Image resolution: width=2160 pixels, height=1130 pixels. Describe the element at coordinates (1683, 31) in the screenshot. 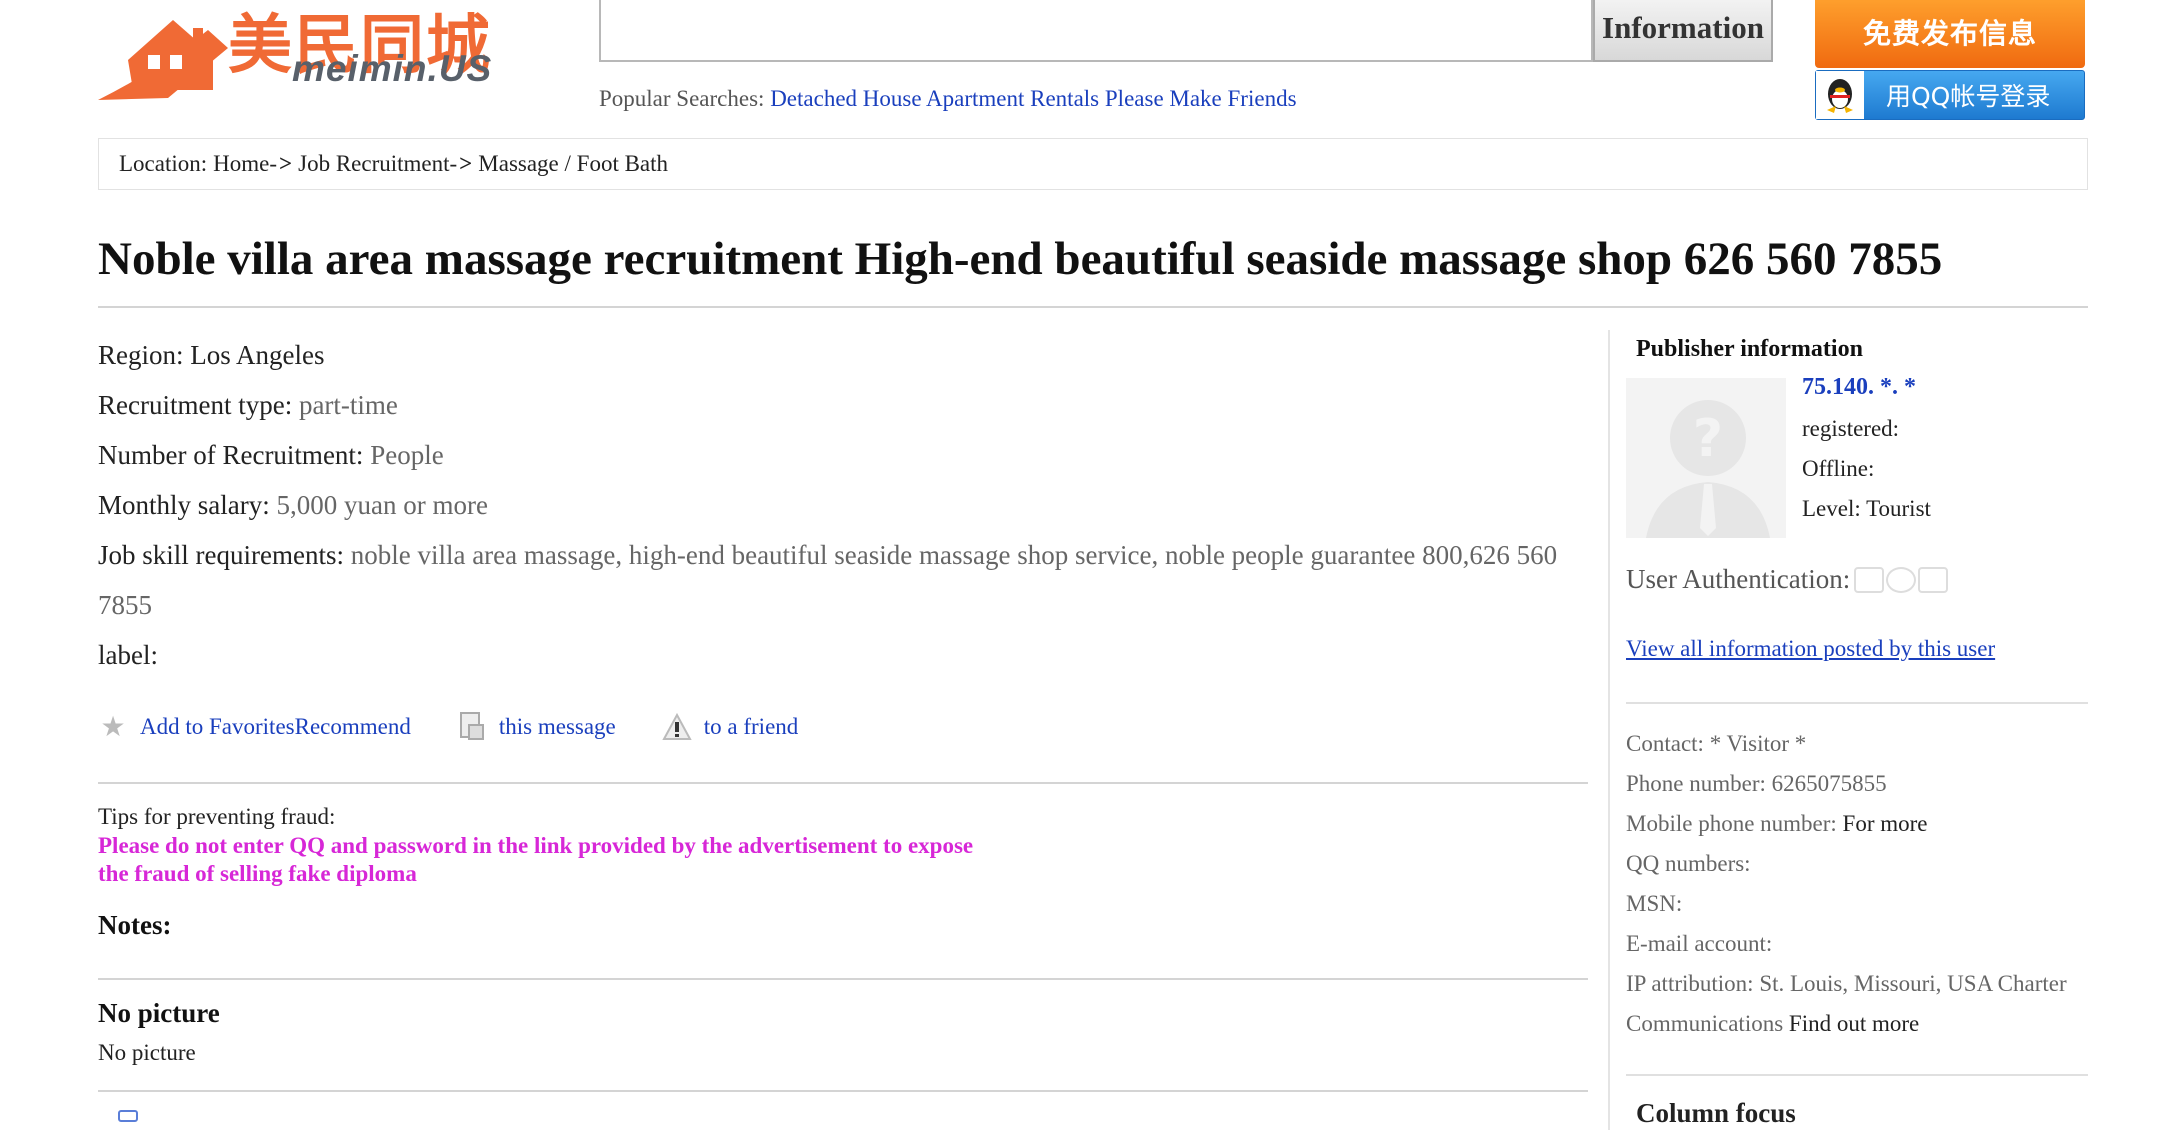

I see `search-button: Information` at that location.